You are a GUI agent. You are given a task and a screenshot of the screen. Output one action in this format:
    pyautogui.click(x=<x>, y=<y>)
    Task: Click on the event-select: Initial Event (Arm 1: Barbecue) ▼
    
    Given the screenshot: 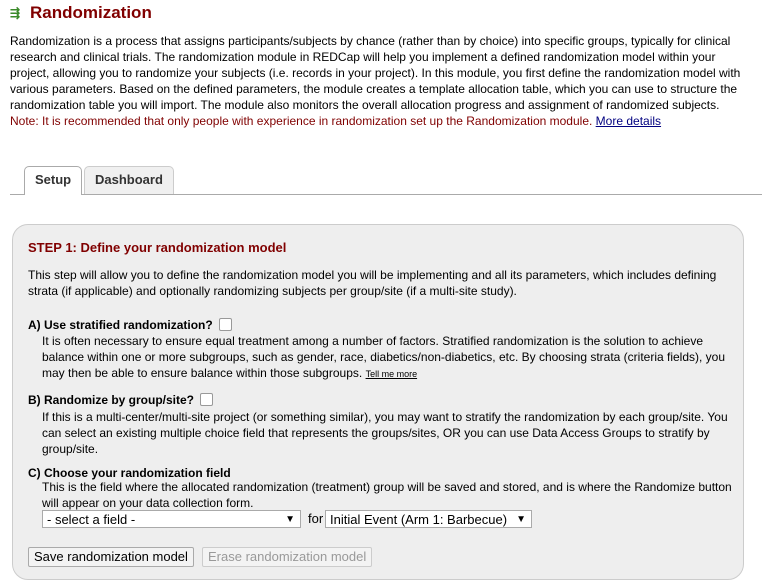 What is the action you would take?
    pyautogui.click(x=428, y=519)
    